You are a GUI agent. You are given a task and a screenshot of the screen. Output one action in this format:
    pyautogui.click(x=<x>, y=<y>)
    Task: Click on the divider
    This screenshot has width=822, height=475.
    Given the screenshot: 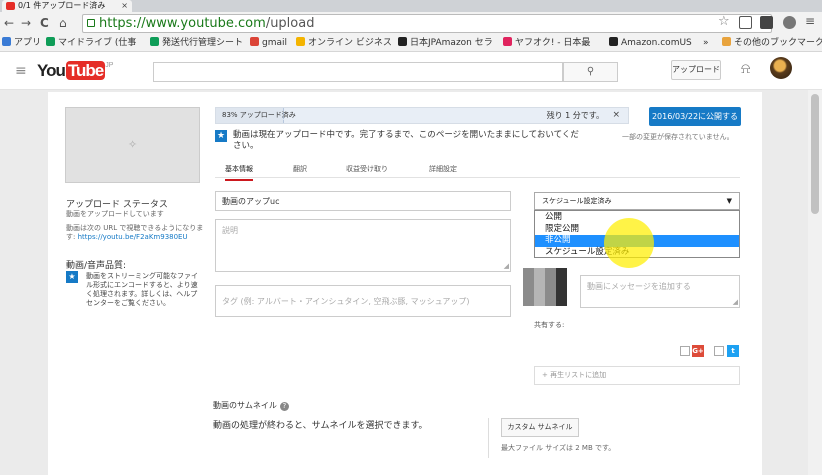 What is the action you would take?
    pyautogui.click(x=488, y=438)
    